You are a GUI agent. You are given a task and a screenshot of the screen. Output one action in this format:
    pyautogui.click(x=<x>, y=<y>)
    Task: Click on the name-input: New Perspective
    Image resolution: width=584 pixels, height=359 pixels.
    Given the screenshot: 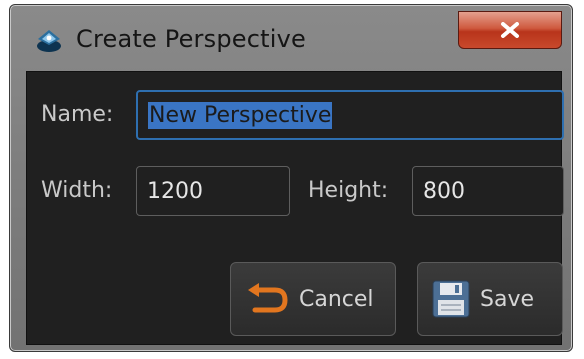 What is the action you would take?
    pyautogui.click(x=350, y=115)
    